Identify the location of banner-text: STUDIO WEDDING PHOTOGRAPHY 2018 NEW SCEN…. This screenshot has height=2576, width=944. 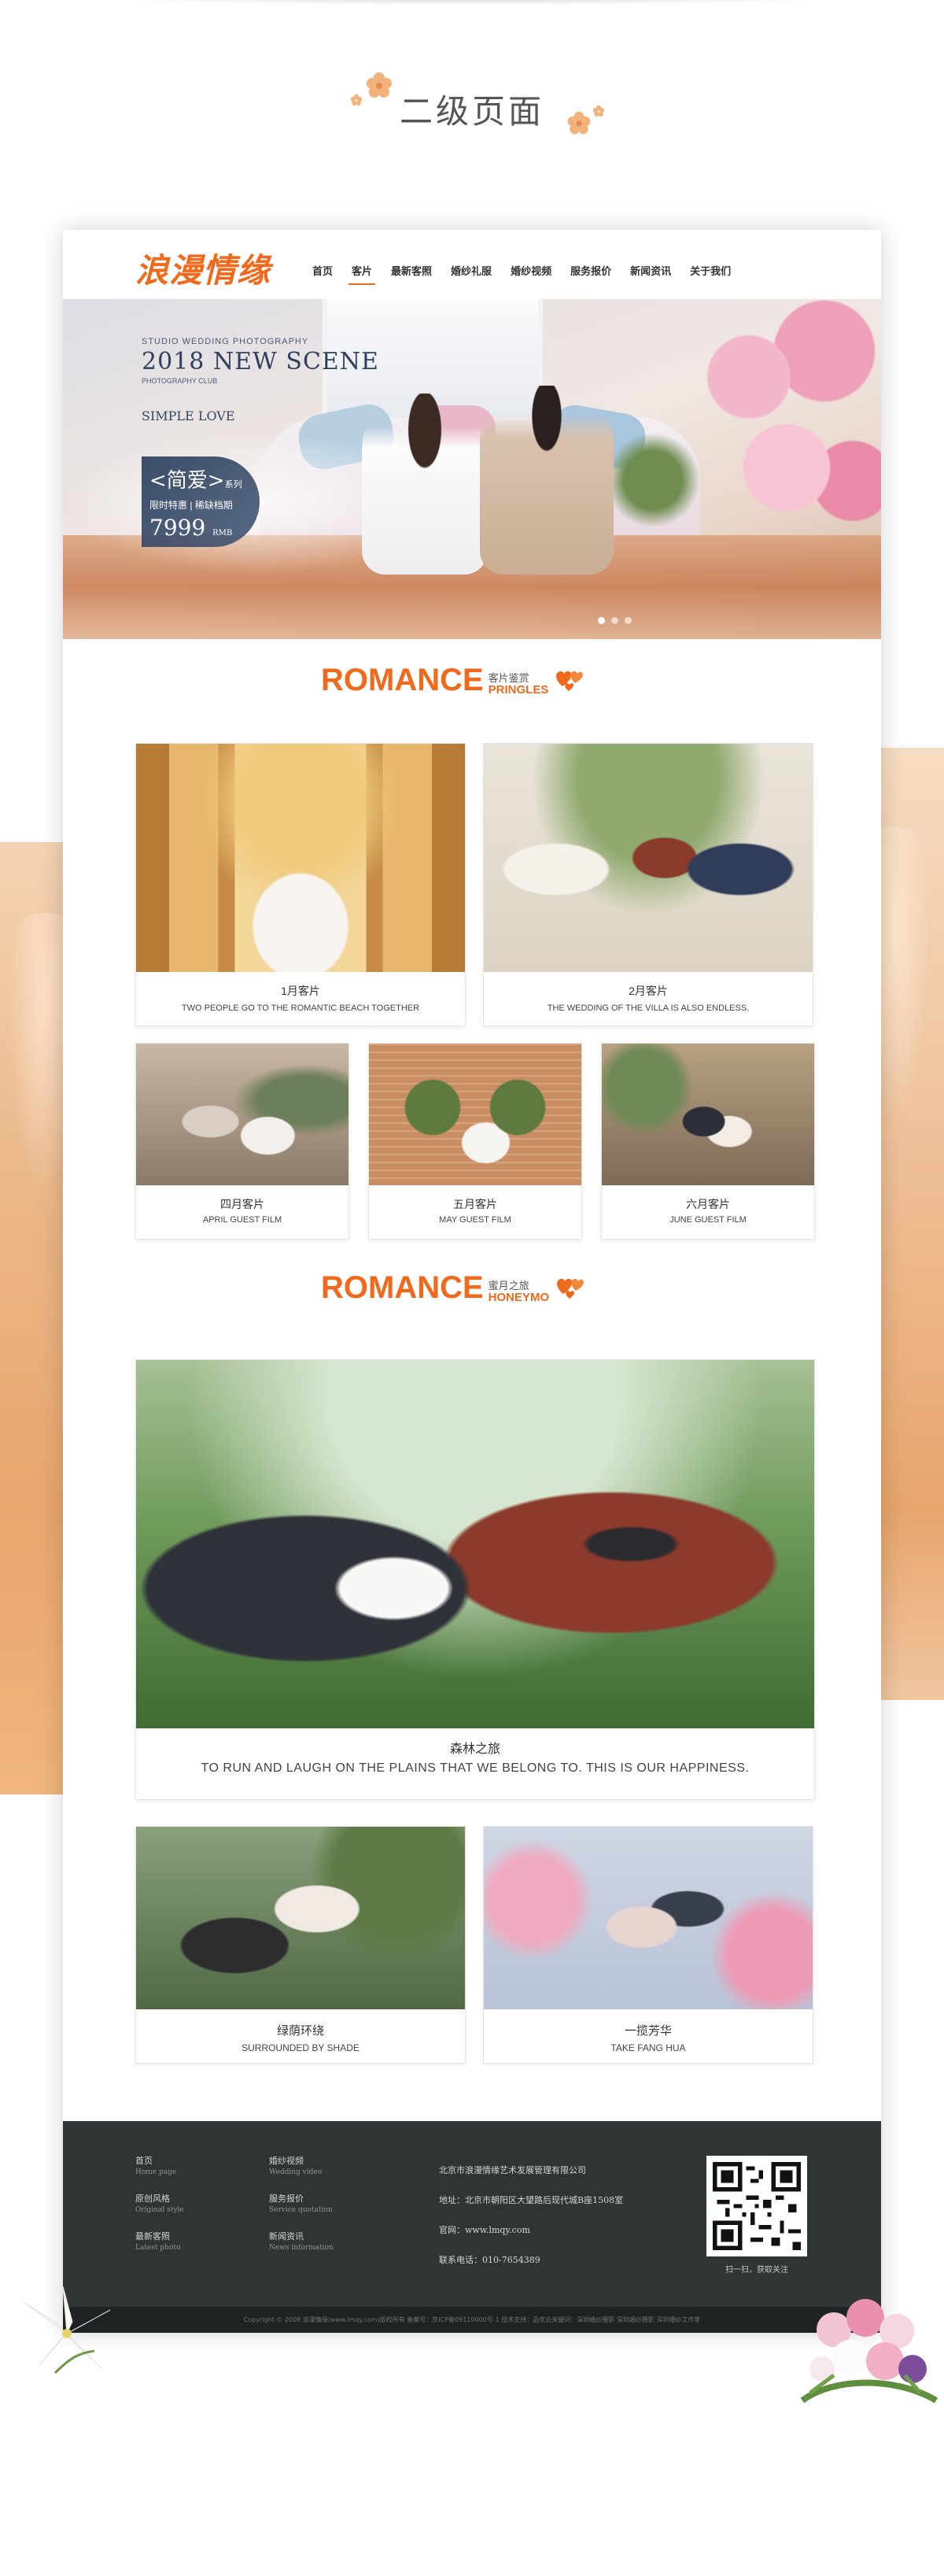
(260, 380).